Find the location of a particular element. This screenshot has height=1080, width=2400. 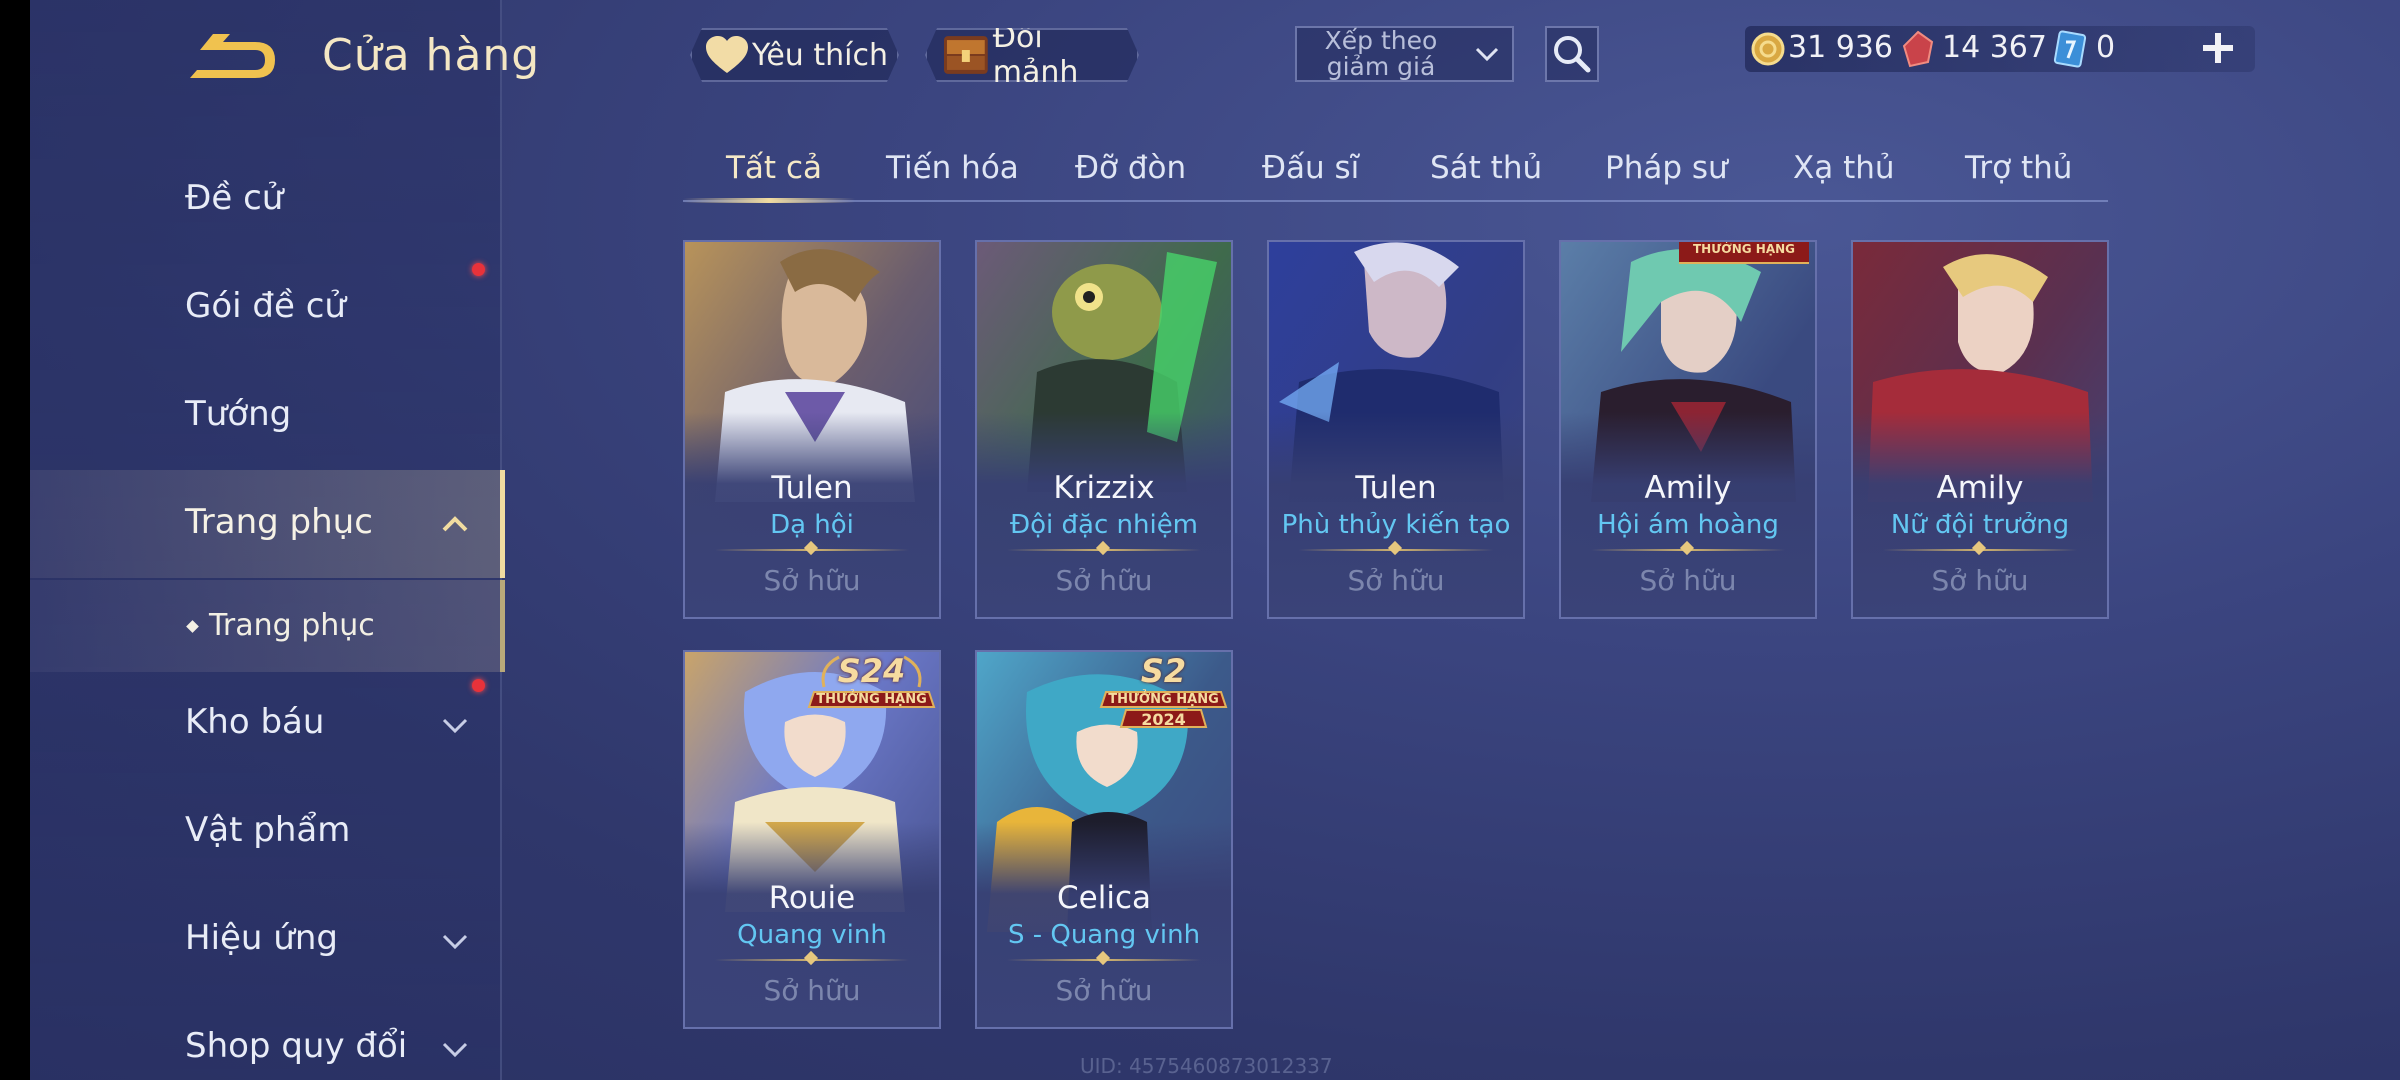

tab-support: Trợ thủ is located at coordinates (2018, 168).